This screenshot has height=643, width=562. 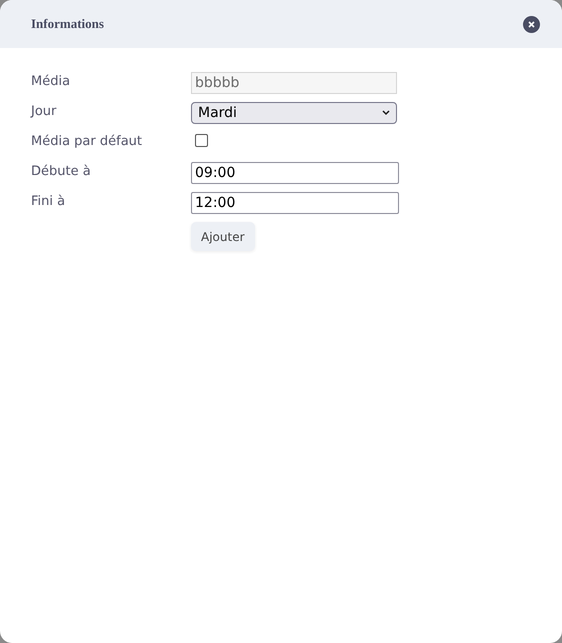 I want to click on chevron-down-icon, so click(x=386, y=113).